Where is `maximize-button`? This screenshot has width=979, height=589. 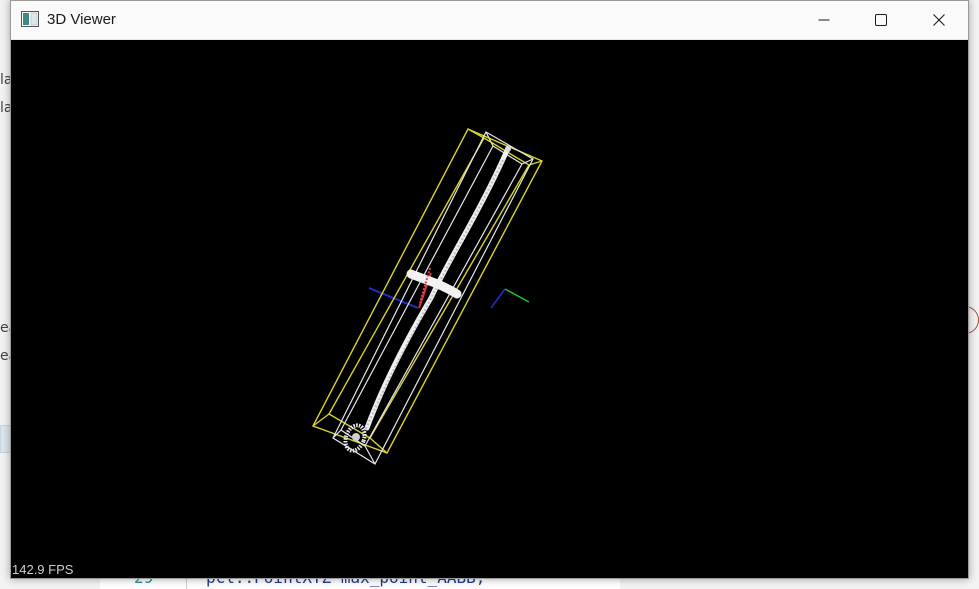 maximize-button is located at coordinates (881, 20).